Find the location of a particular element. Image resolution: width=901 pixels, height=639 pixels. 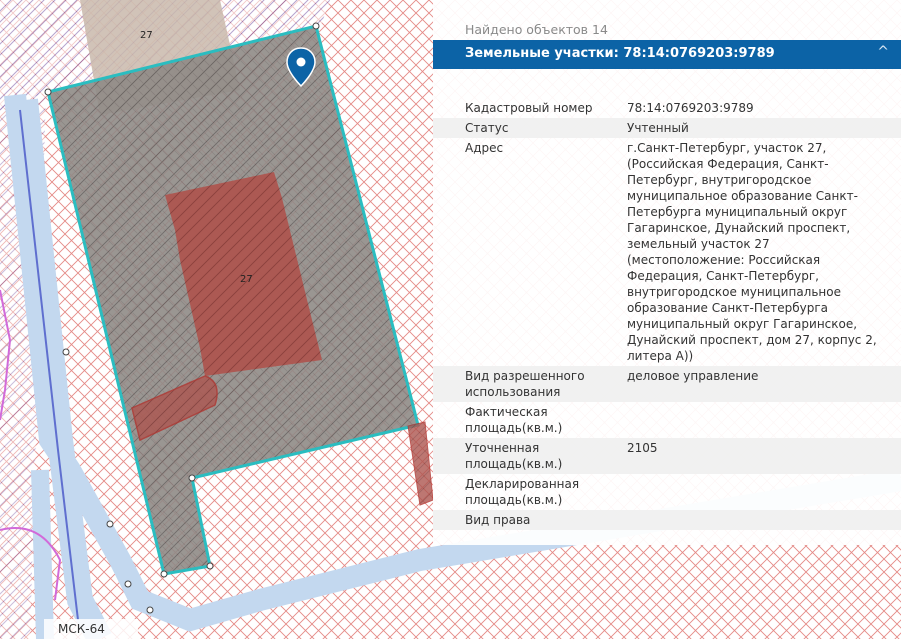

attribute-value: 2105 is located at coordinates (642, 448).